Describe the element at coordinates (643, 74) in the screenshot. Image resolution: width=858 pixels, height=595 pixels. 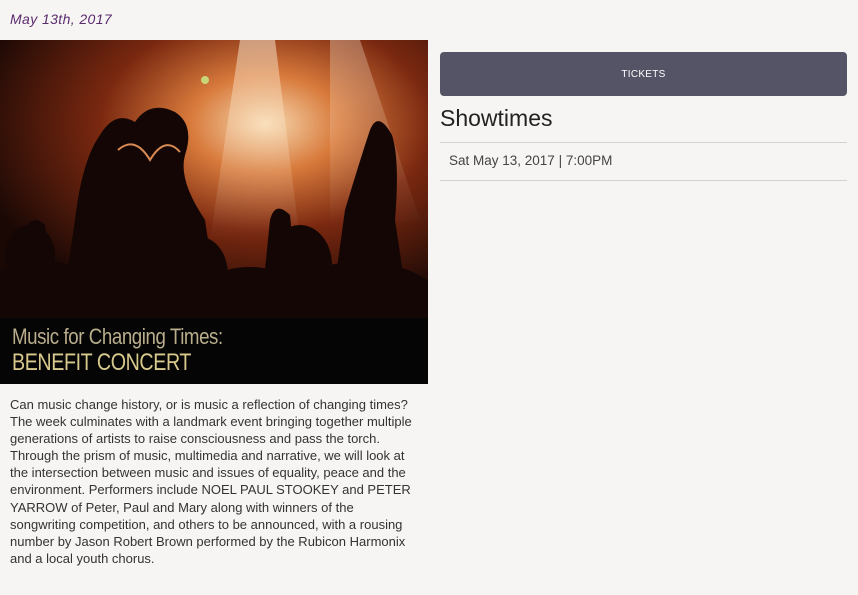
I see `tickets-button: TICKETS` at that location.